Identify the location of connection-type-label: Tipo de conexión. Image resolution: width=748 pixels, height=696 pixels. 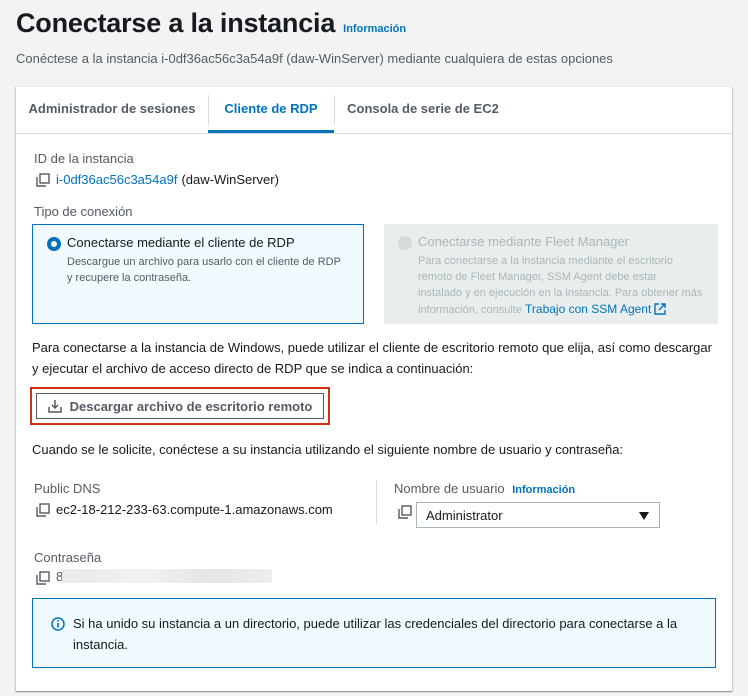
(83, 211).